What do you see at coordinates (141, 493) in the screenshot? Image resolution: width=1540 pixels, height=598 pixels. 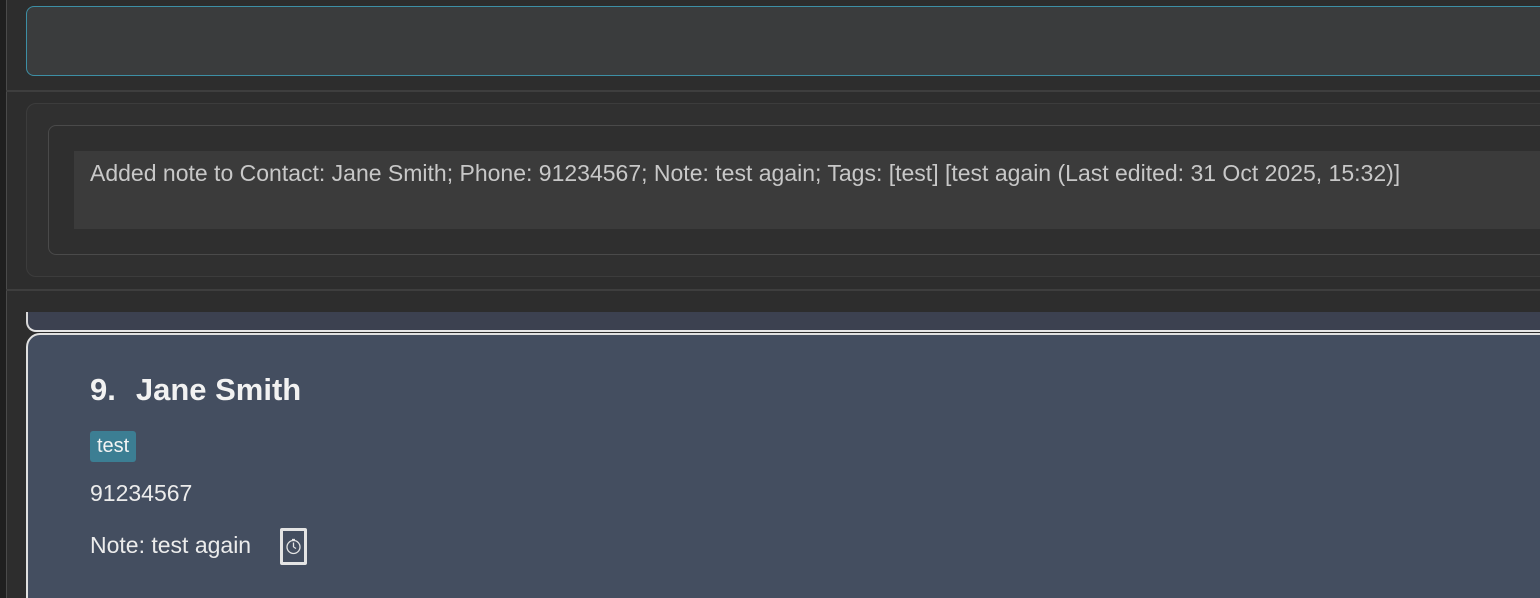 I see `person-phone: 91234567` at bounding box center [141, 493].